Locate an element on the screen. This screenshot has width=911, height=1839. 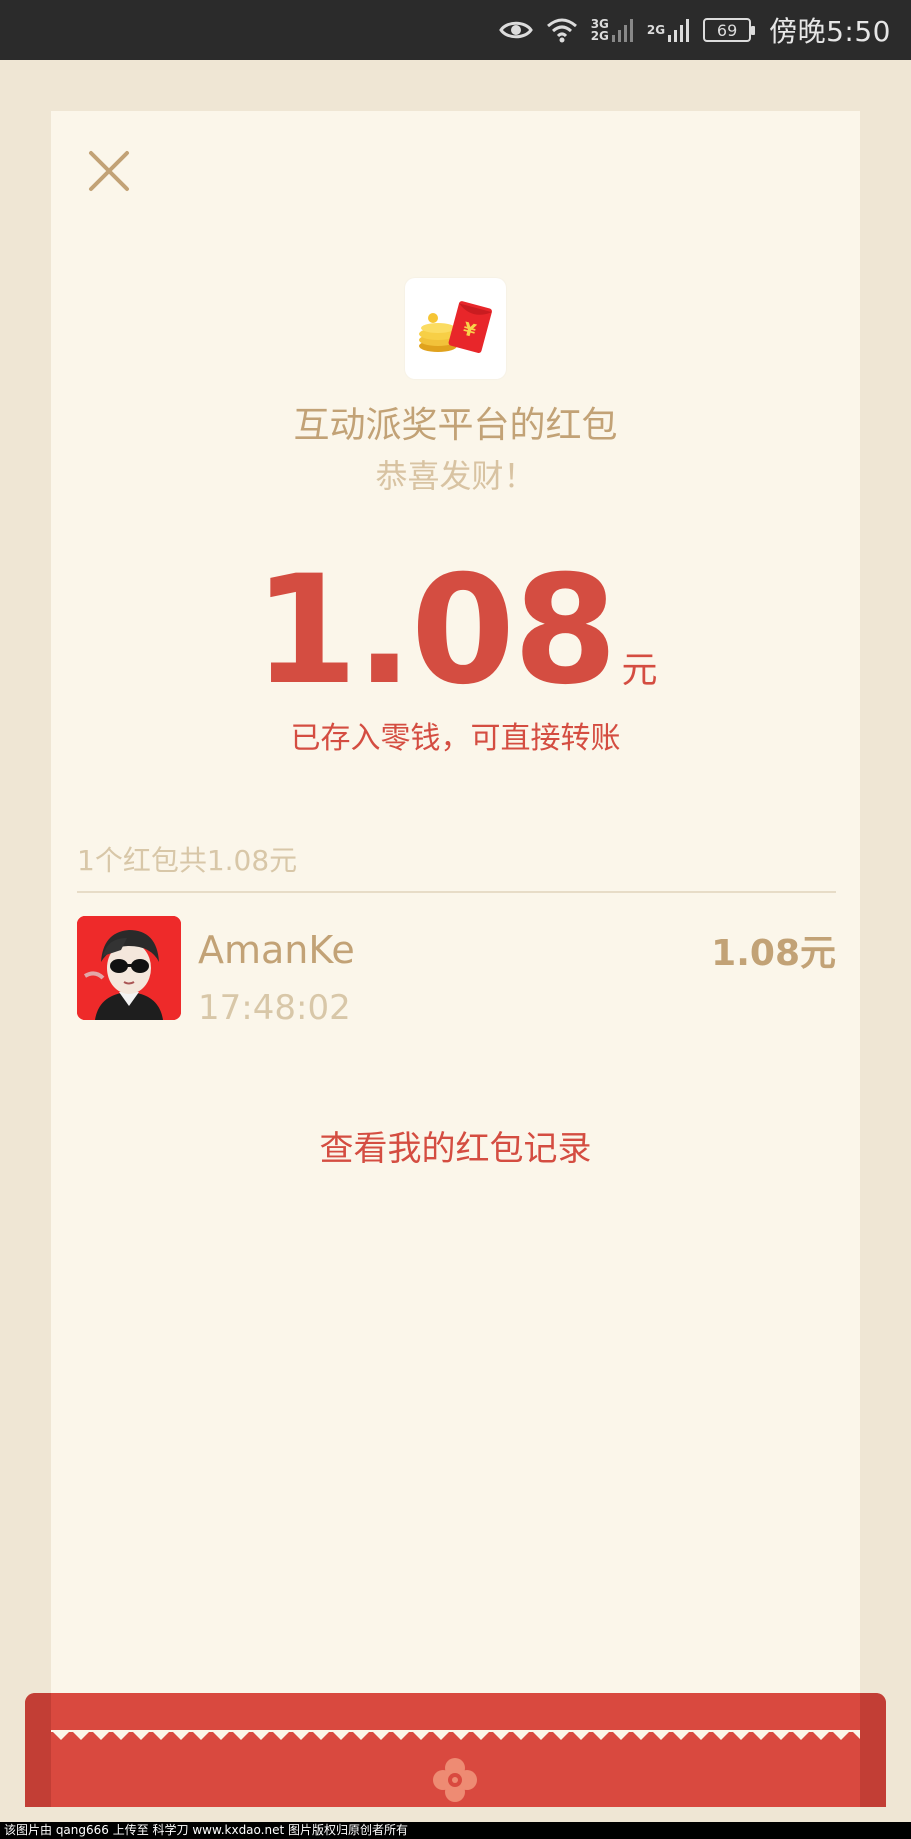
status-icons: 3G 2G 2G 69 傍晚5:50 is located at coordinates (694, 30).